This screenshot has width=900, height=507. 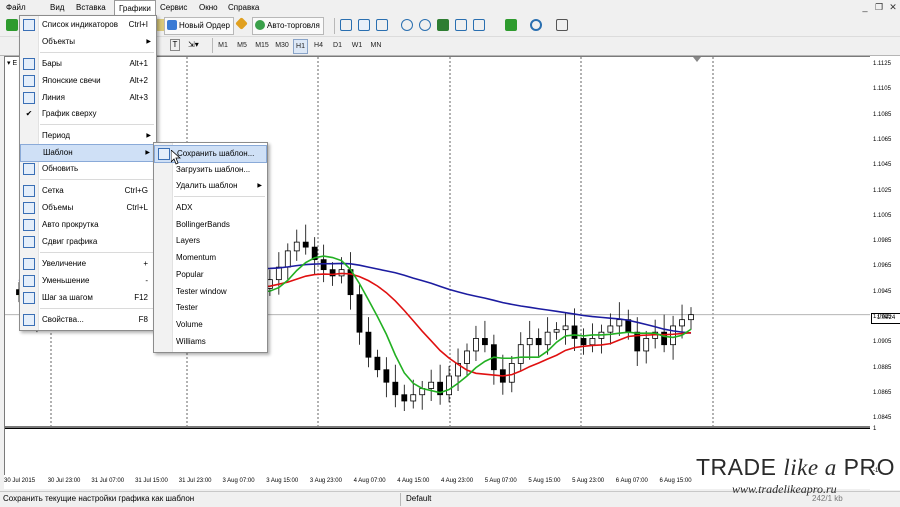 What do you see at coordinates (191, 341) in the screenshot?
I see `menu-item-label: Williams` at bounding box center [191, 341].